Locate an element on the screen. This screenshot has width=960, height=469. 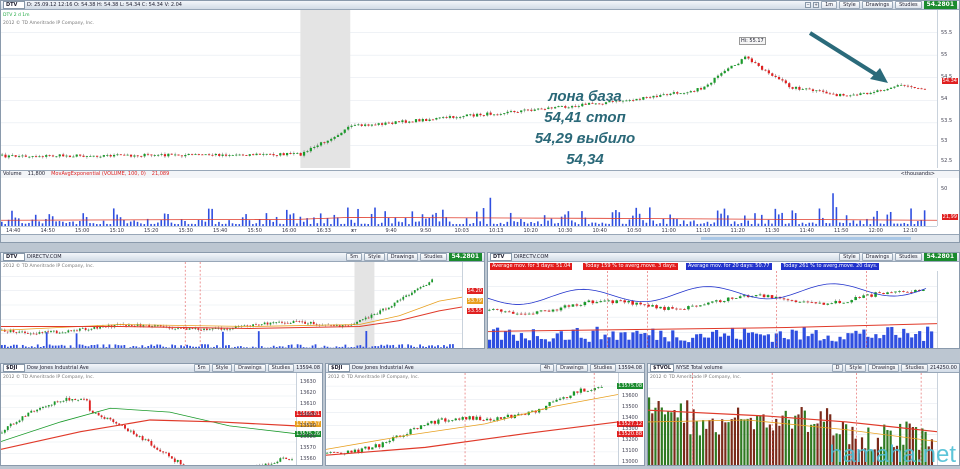
scroll-thumb is located at coordinates (806, 238).